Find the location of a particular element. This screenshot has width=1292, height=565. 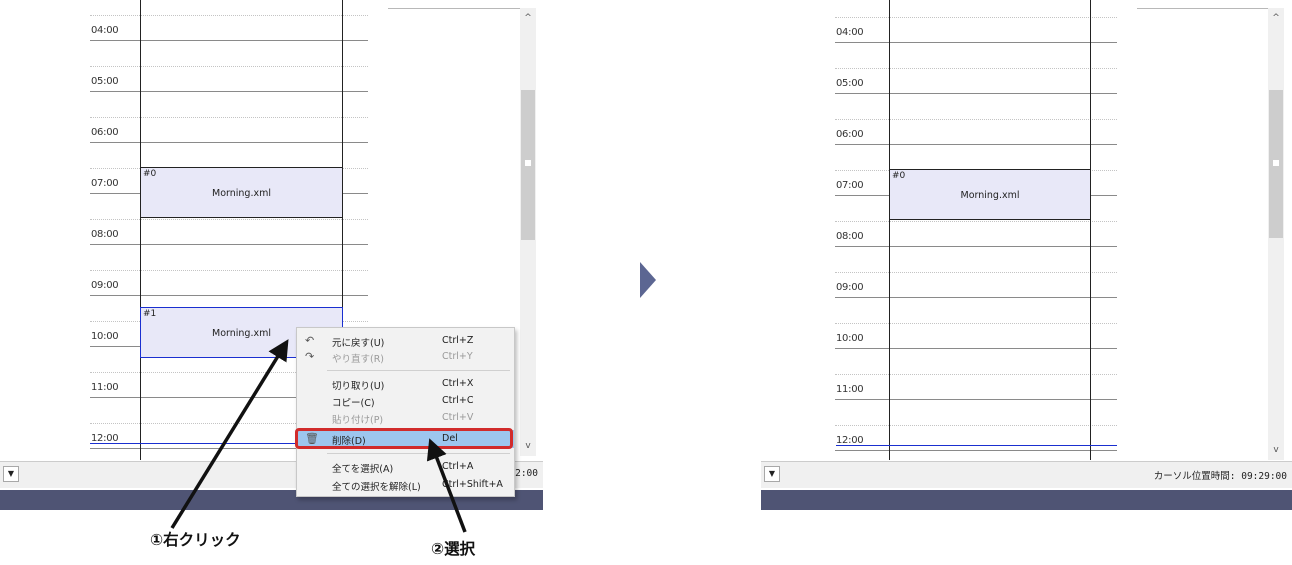

arrow-to-delete-icon is located at coordinates (446, 485).